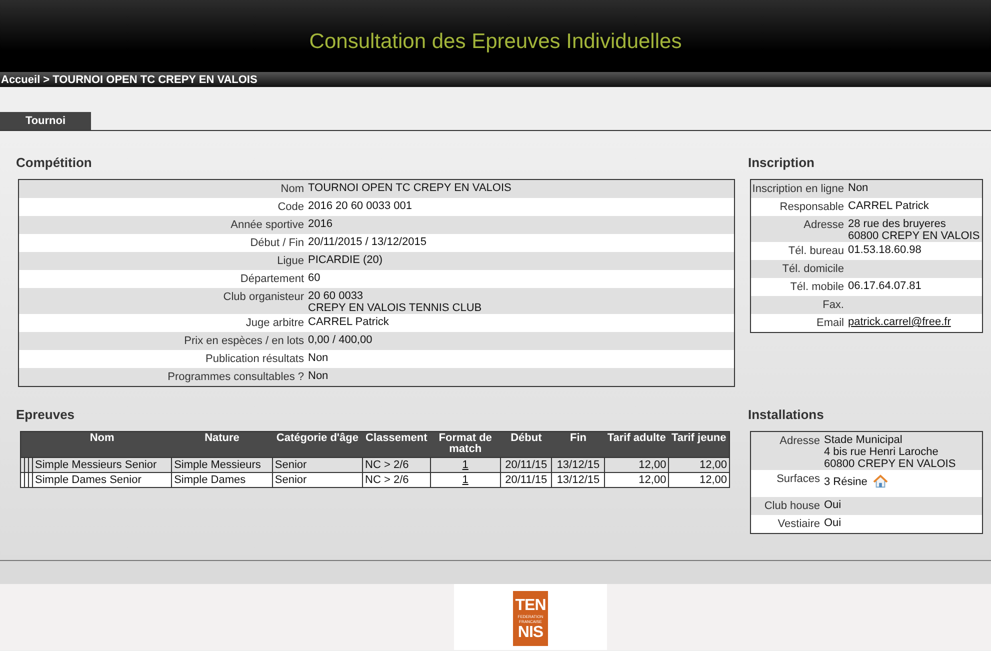  What do you see at coordinates (292, 189) in the screenshot?
I see `field-label: Nom` at bounding box center [292, 189].